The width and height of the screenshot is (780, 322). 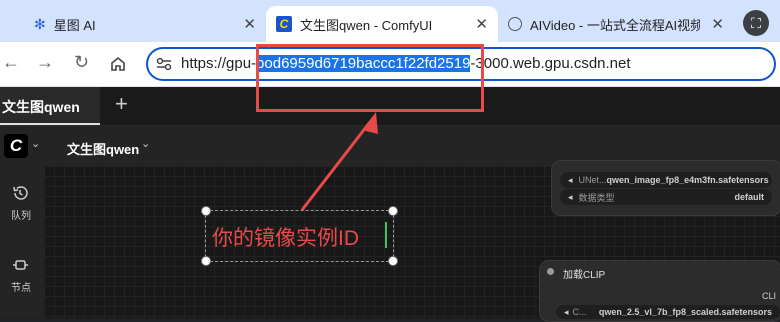 I want to click on add-tab-icon: +, so click(x=121, y=104).